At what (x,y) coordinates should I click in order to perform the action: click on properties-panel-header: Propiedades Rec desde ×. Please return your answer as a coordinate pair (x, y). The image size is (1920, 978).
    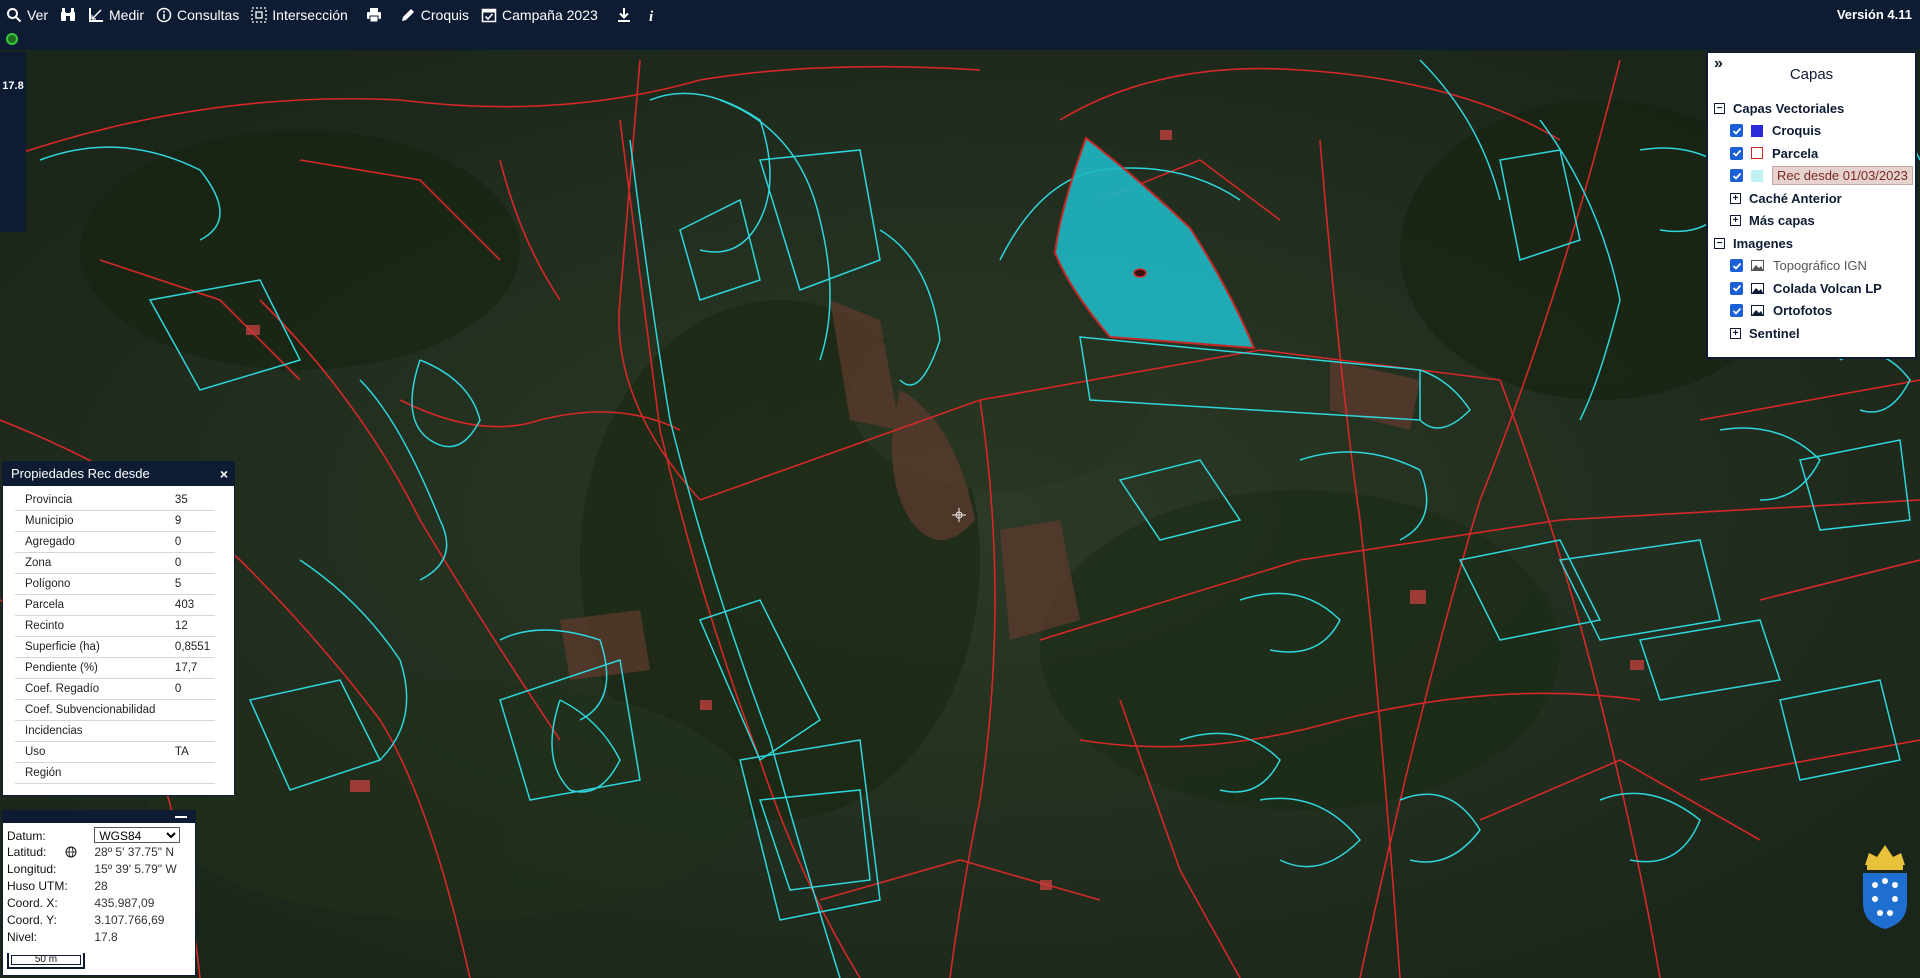
    Looking at the image, I should click on (118, 474).